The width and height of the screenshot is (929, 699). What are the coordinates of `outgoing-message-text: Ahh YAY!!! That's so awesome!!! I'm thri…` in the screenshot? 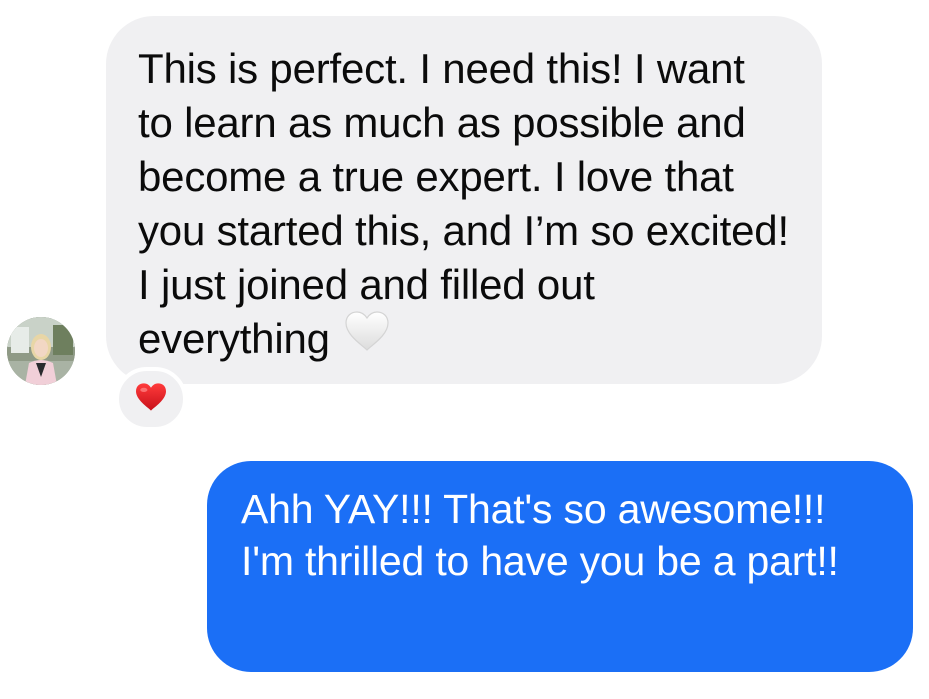 It's located at (540, 535).